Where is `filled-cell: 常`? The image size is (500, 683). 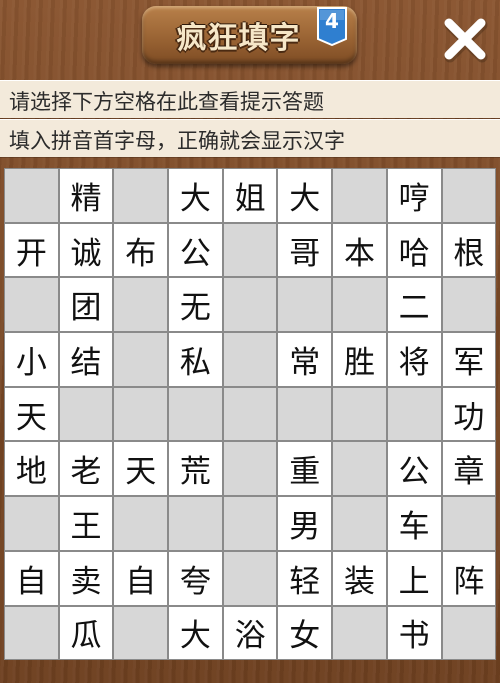
filled-cell: 常 is located at coordinates (305, 359).